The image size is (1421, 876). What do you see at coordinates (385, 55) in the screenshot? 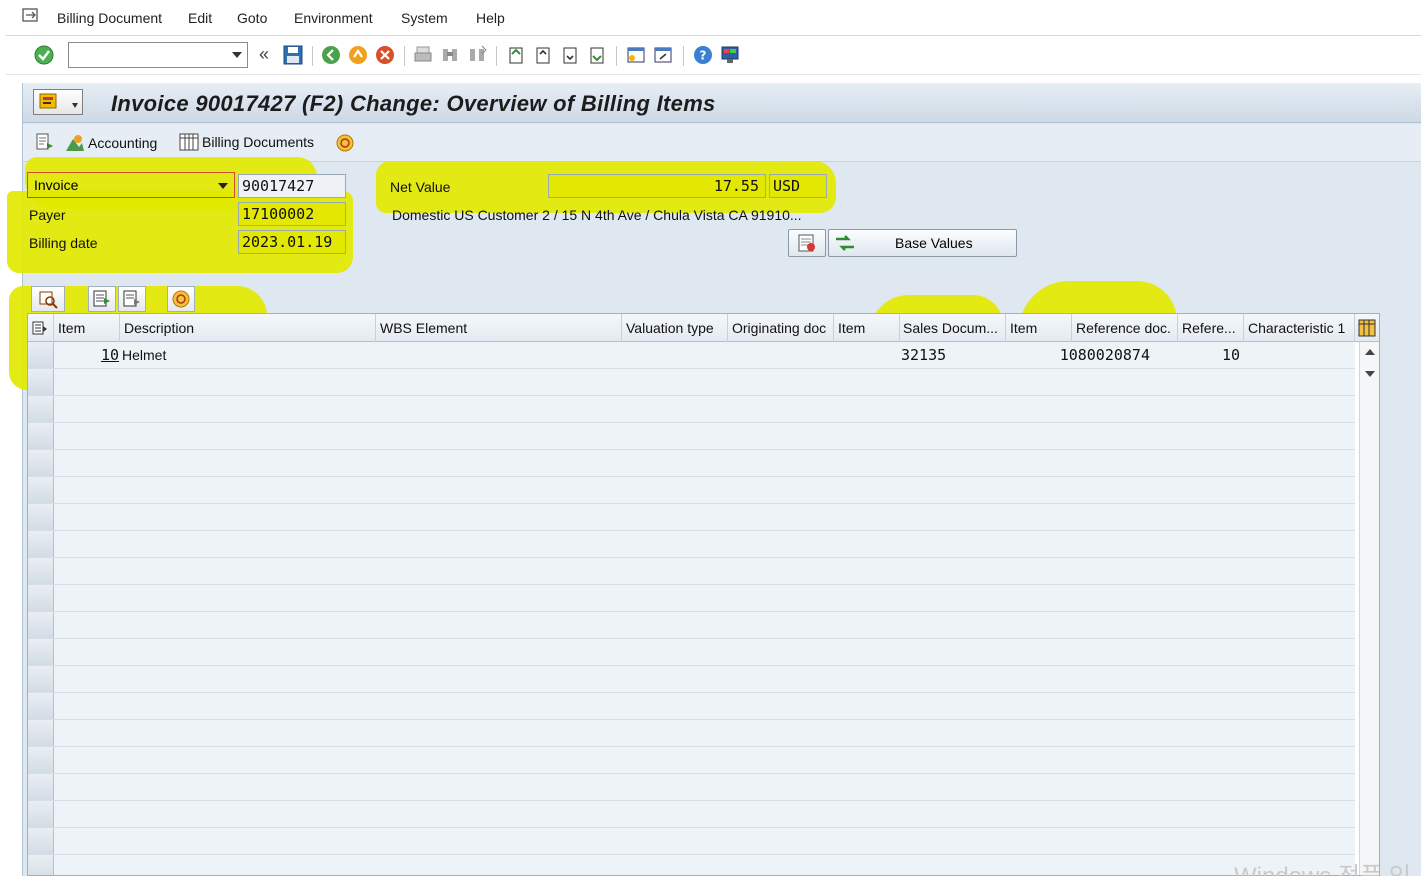
I see `cancel-icon` at bounding box center [385, 55].